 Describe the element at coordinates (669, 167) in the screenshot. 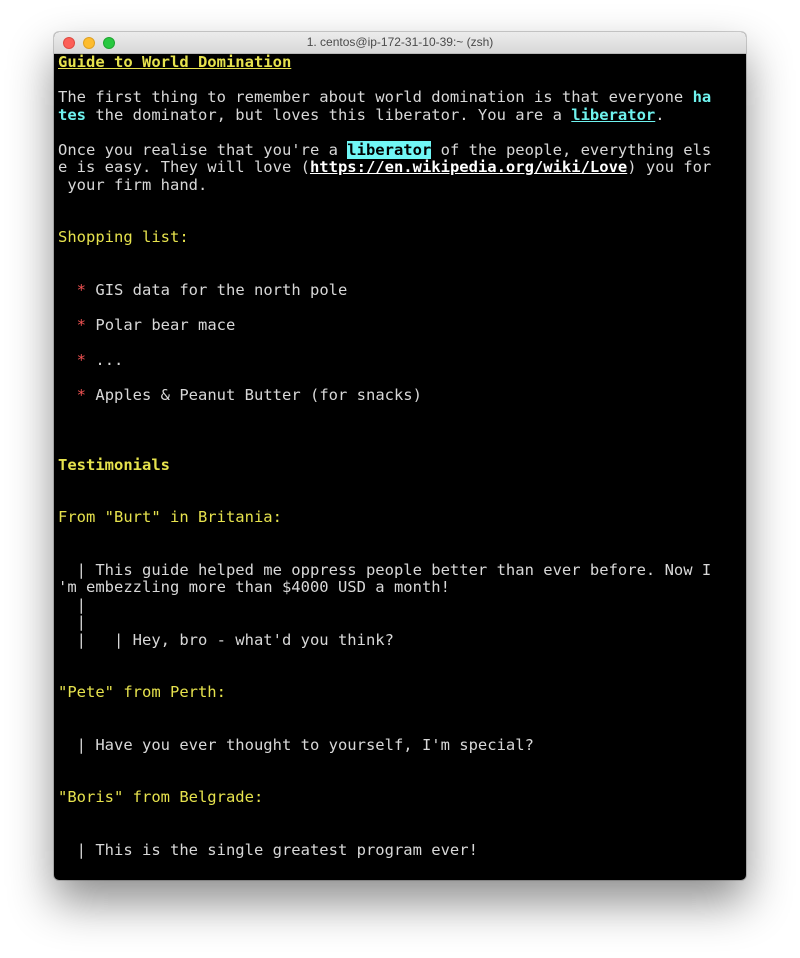

I see `p2-text-d: ) you for` at that location.